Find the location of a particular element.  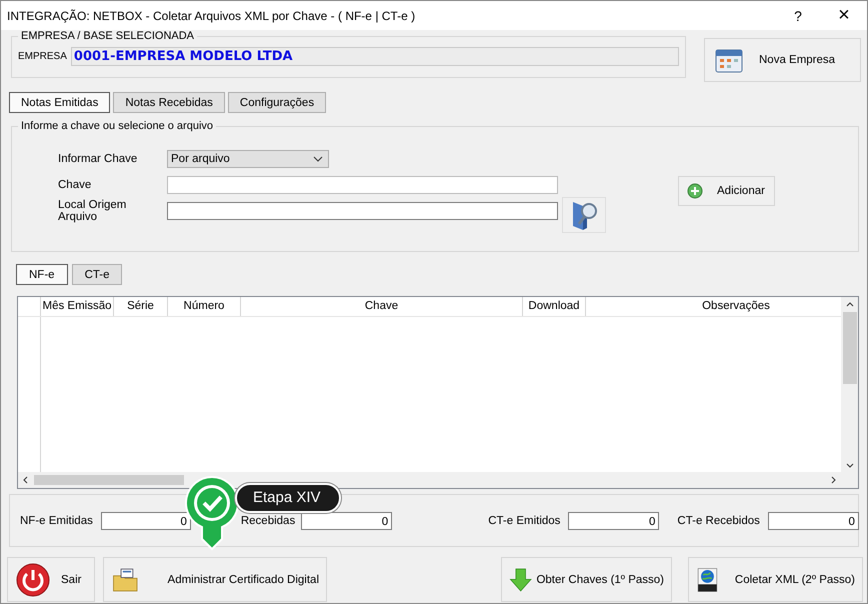

chevron-right-icon is located at coordinates (833, 480).